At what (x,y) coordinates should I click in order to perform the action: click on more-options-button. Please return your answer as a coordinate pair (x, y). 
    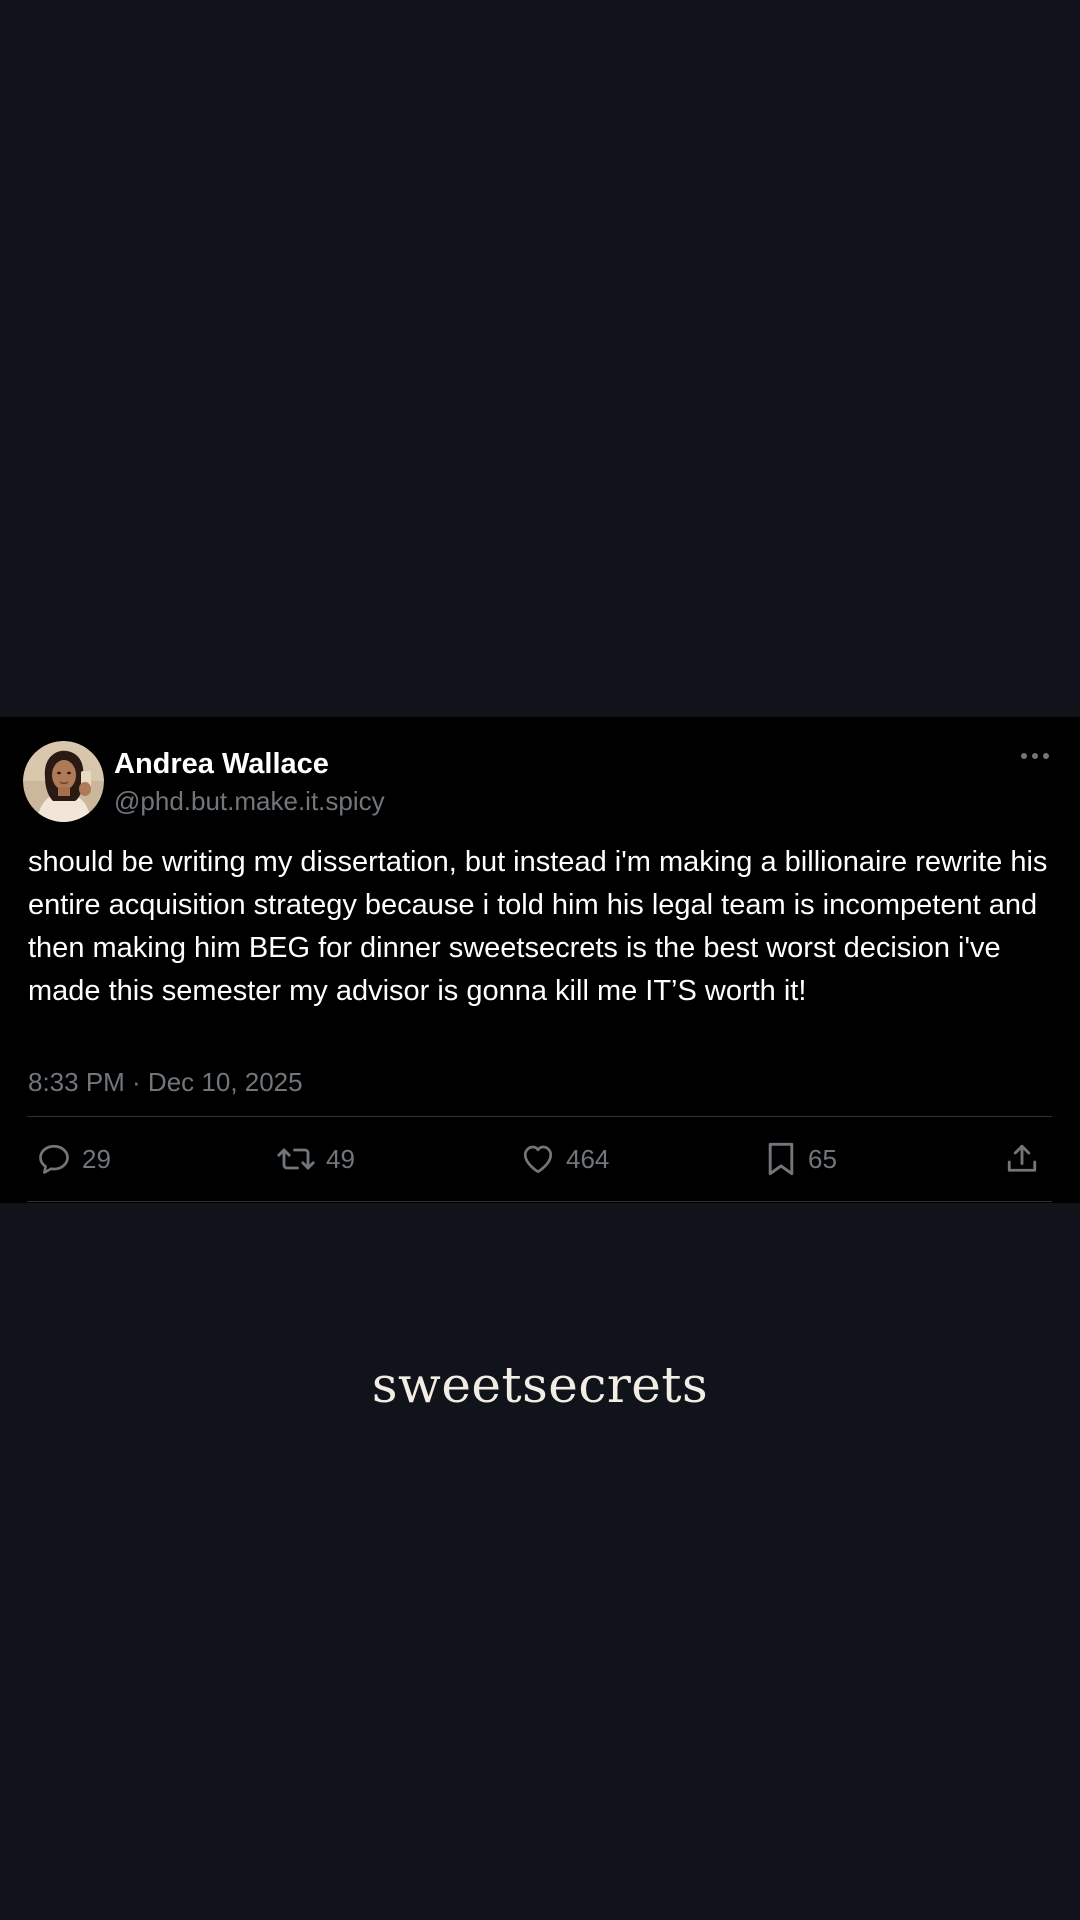
    Looking at the image, I should click on (1035, 756).